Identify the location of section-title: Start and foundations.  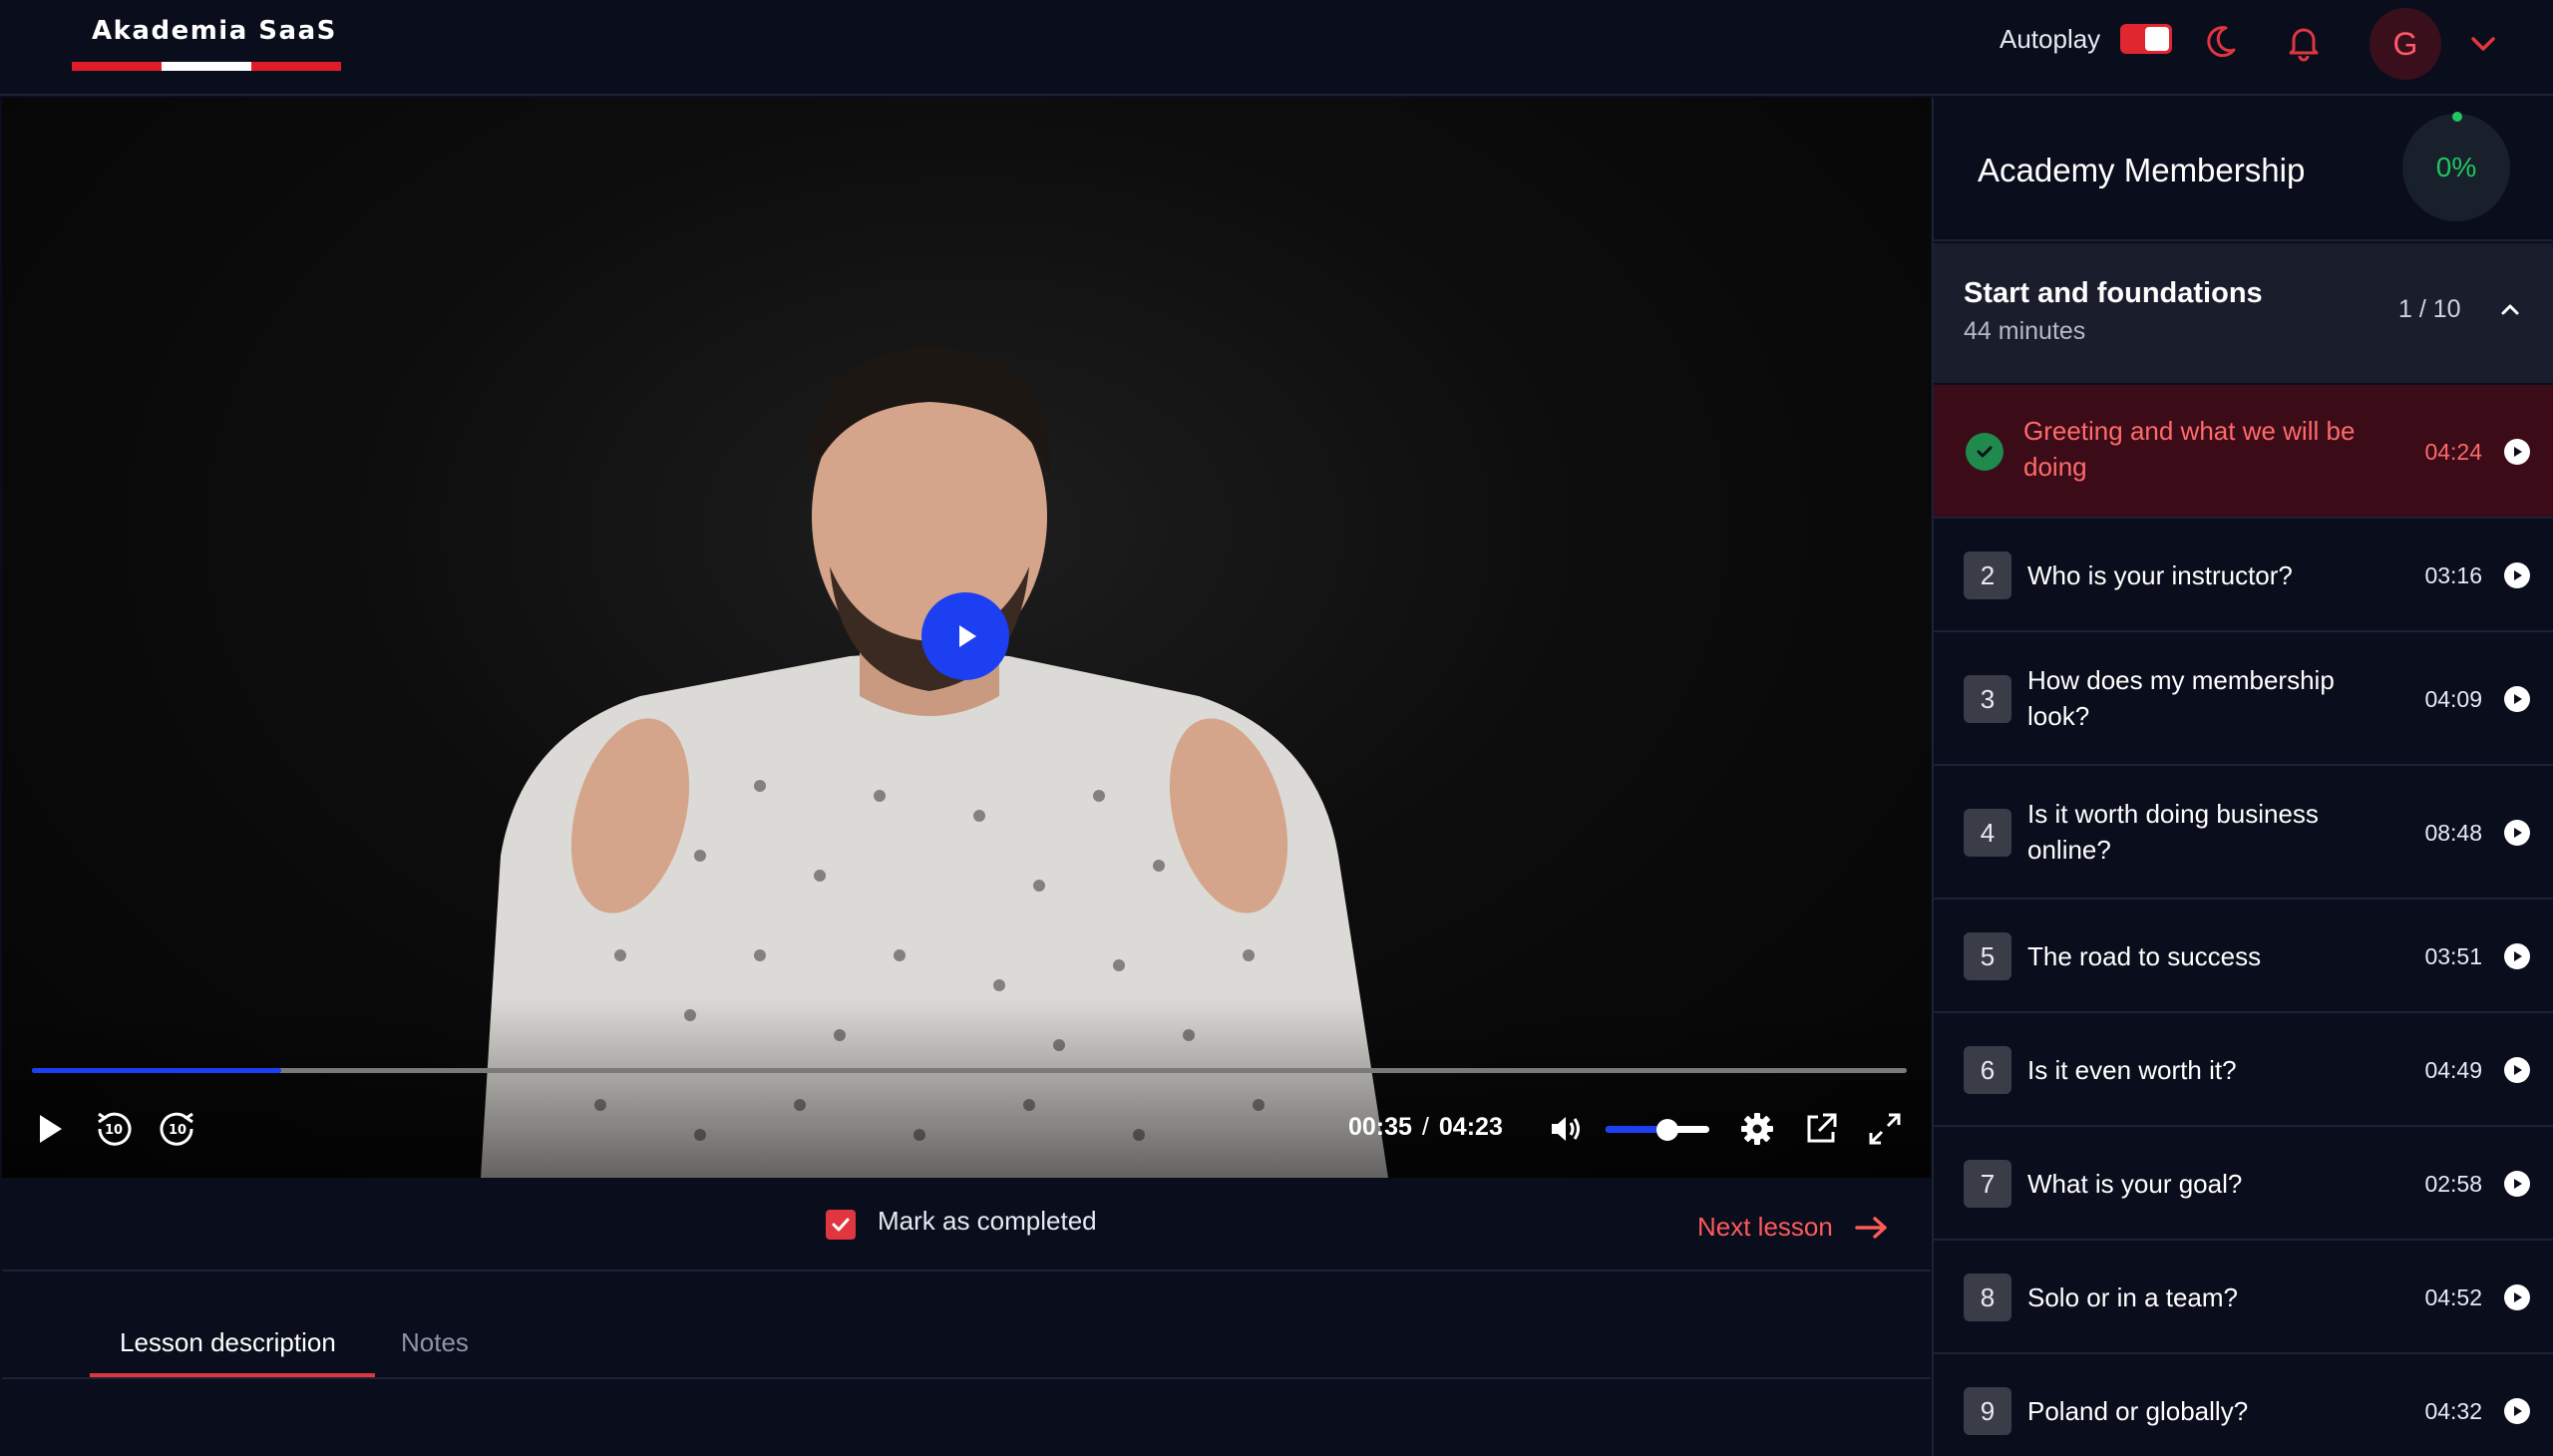
(2113, 293).